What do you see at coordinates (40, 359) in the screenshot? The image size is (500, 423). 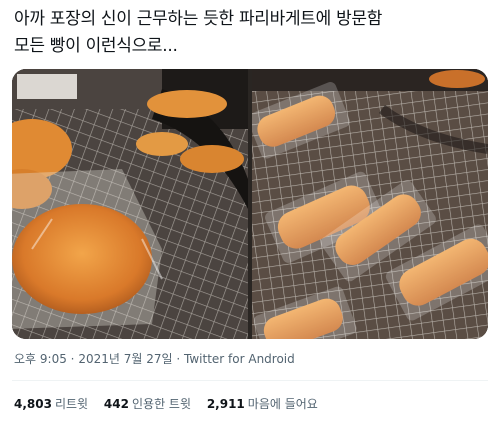 I see `tweet-time: 오후 9:05` at bounding box center [40, 359].